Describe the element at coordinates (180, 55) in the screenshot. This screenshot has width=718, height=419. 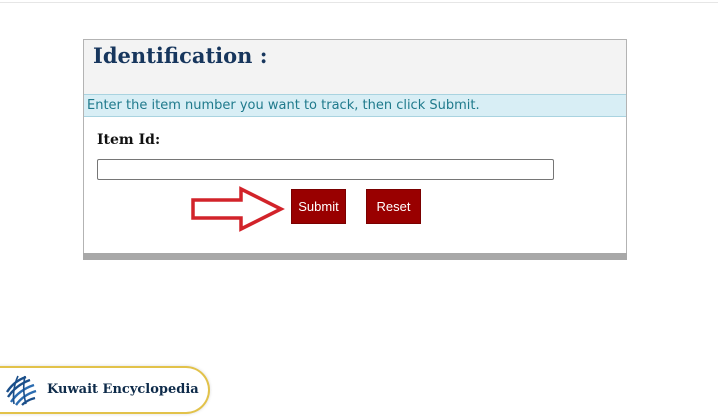
I see `page-title: Identification :` at that location.